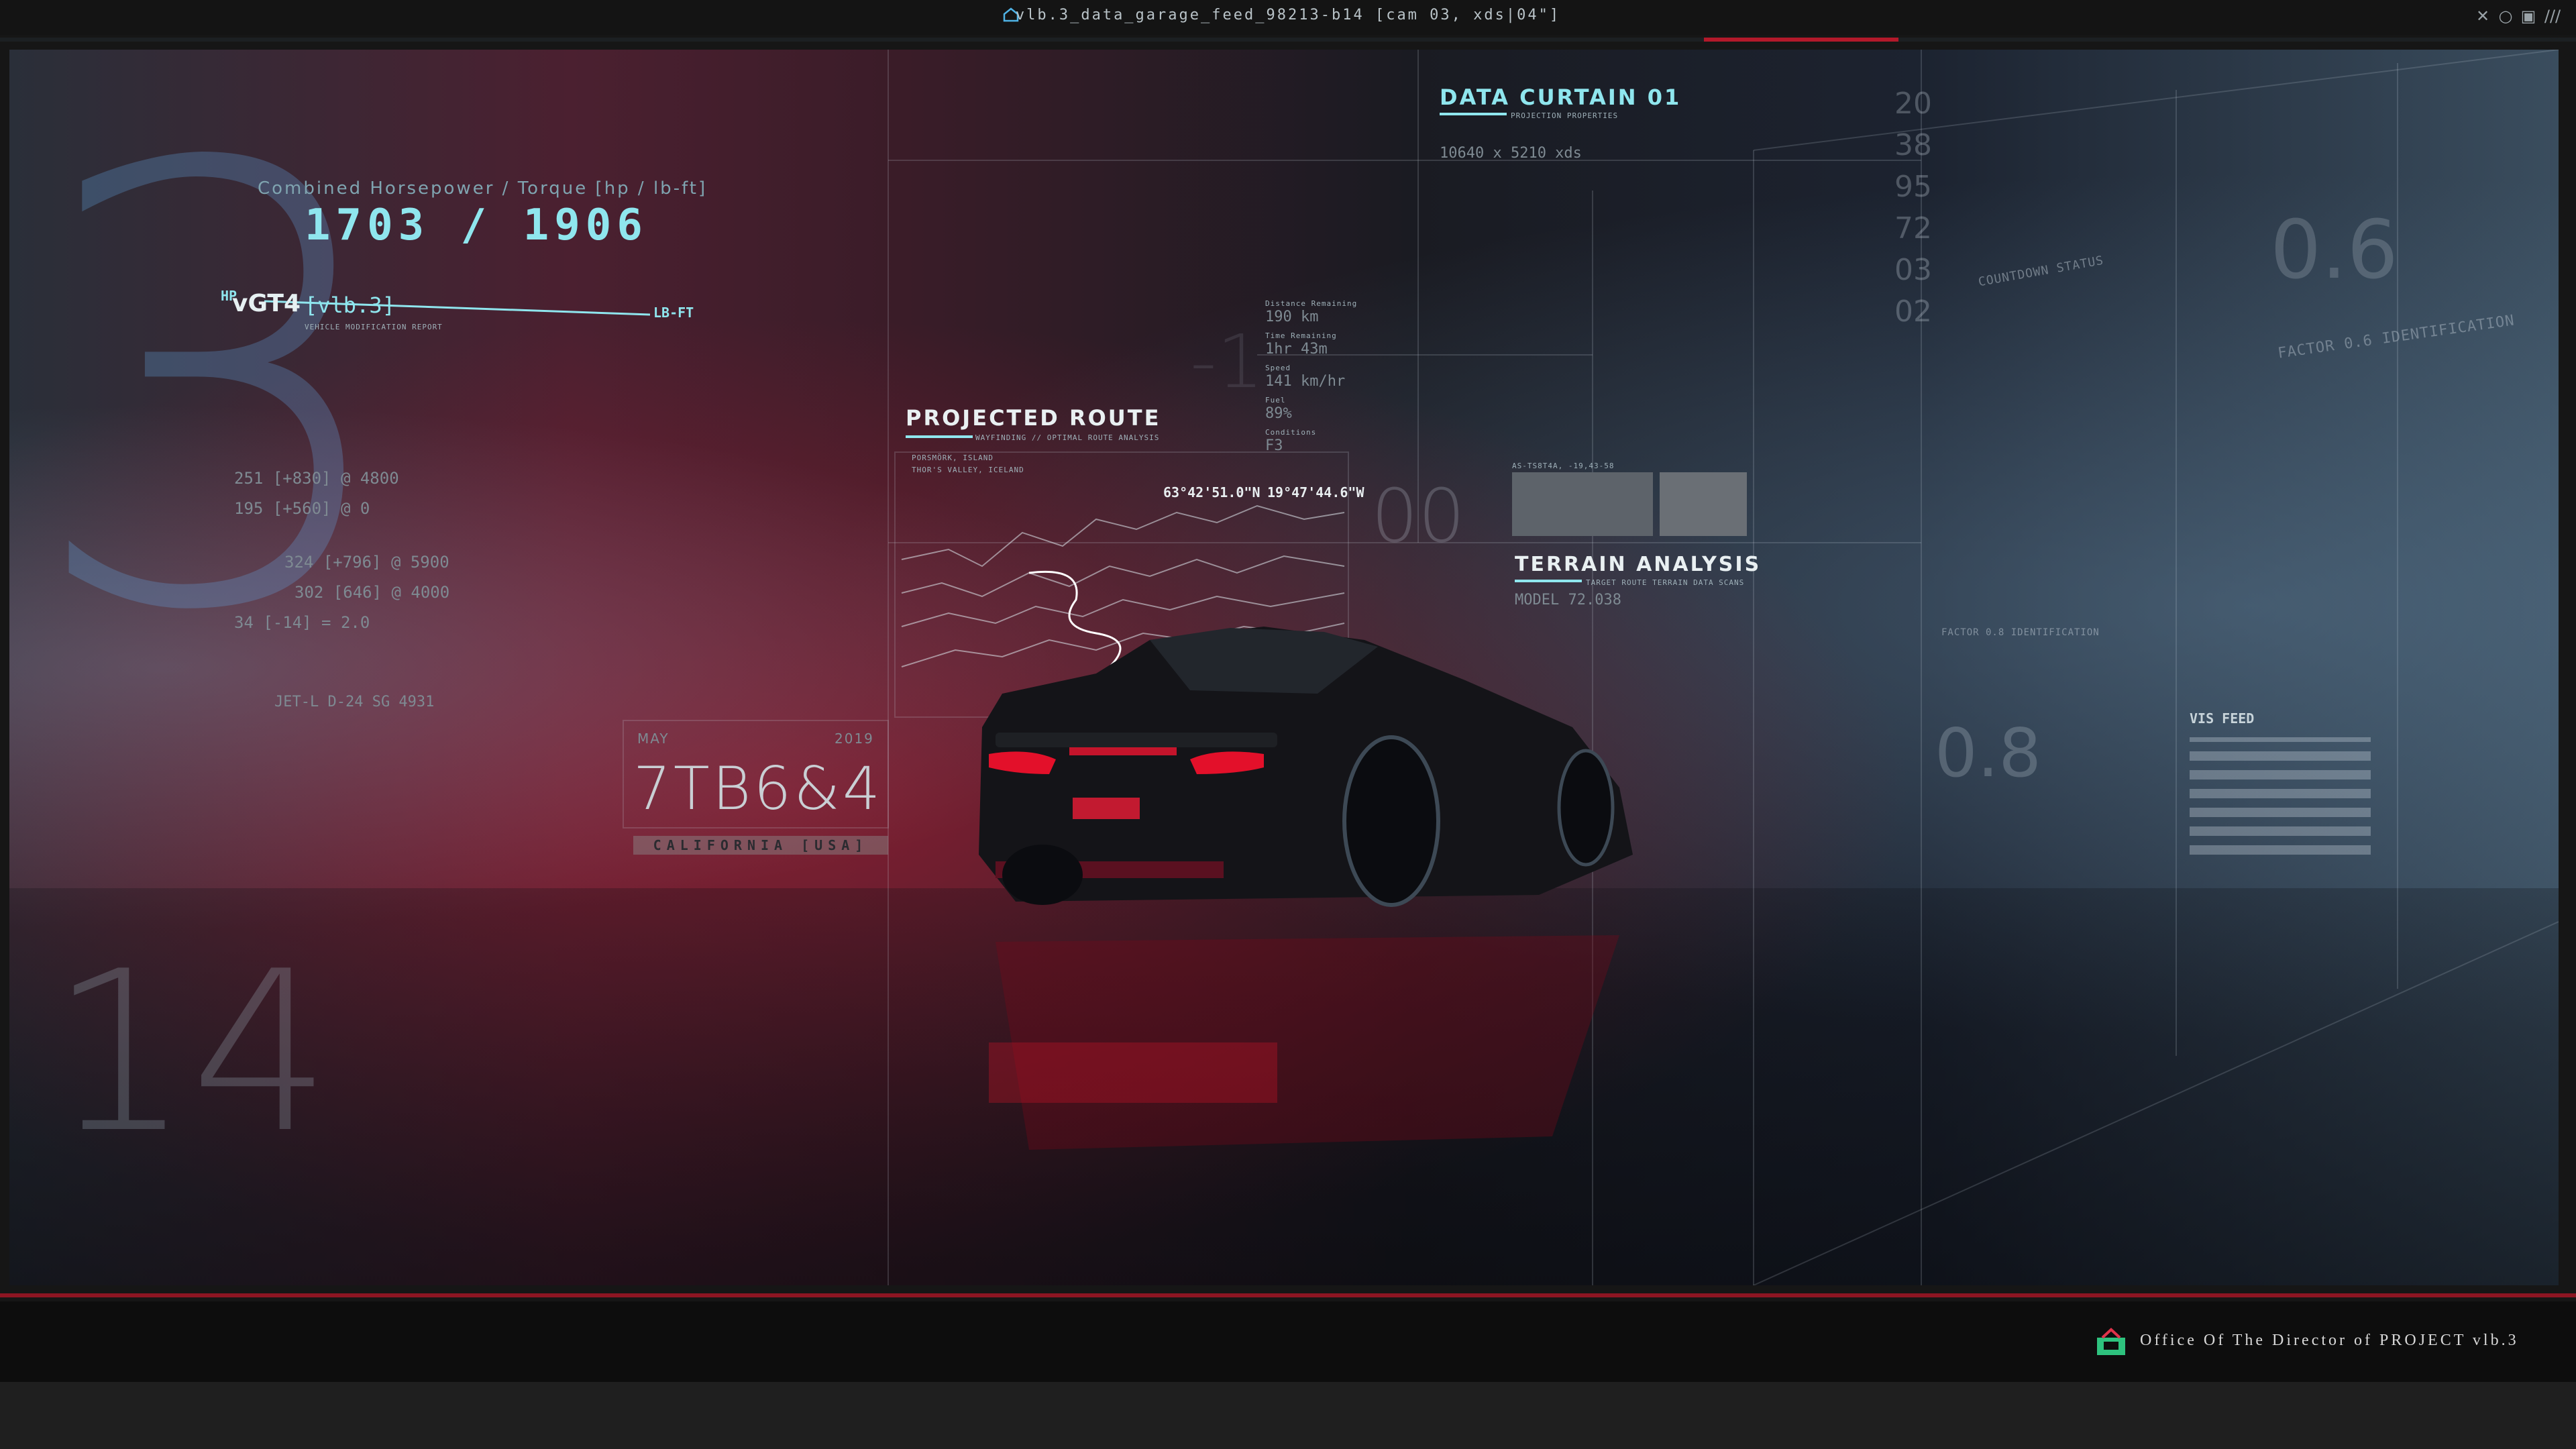 This screenshot has width=2576, height=1449. What do you see at coordinates (758, 788) in the screenshot?
I see `plate-number: 7TB6&4` at bounding box center [758, 788].